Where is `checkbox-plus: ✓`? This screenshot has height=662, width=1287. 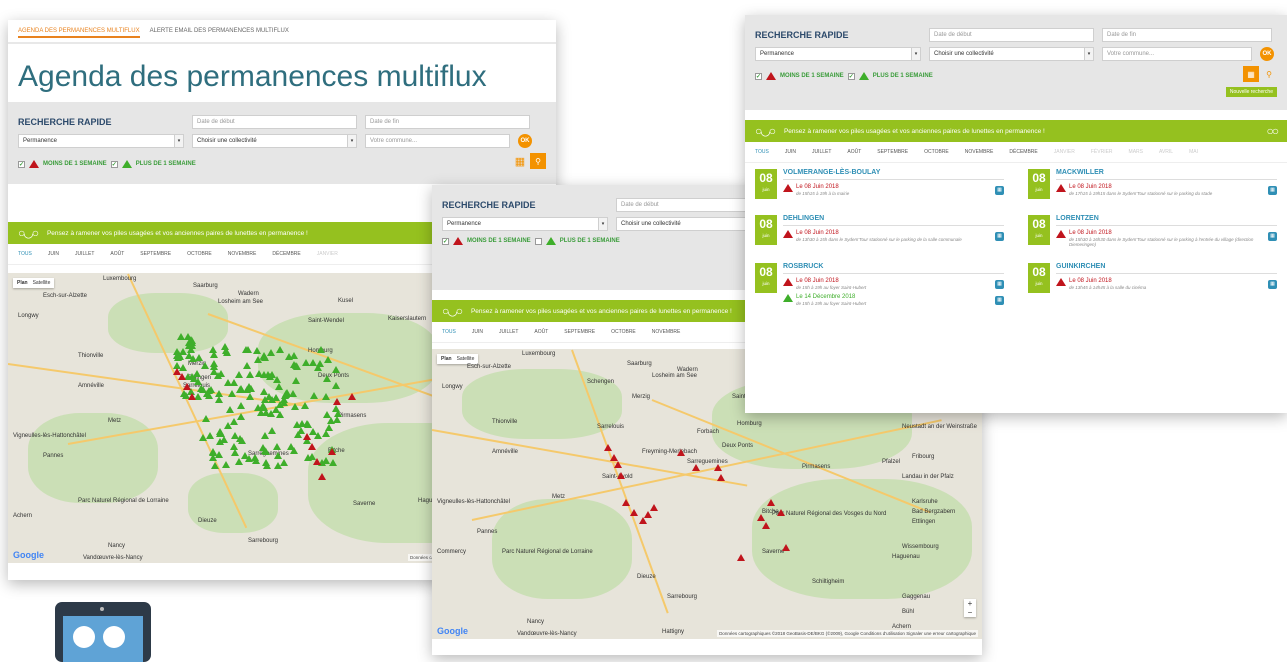
checkbox-plus: ✓ is located at coordinates (114, 164).